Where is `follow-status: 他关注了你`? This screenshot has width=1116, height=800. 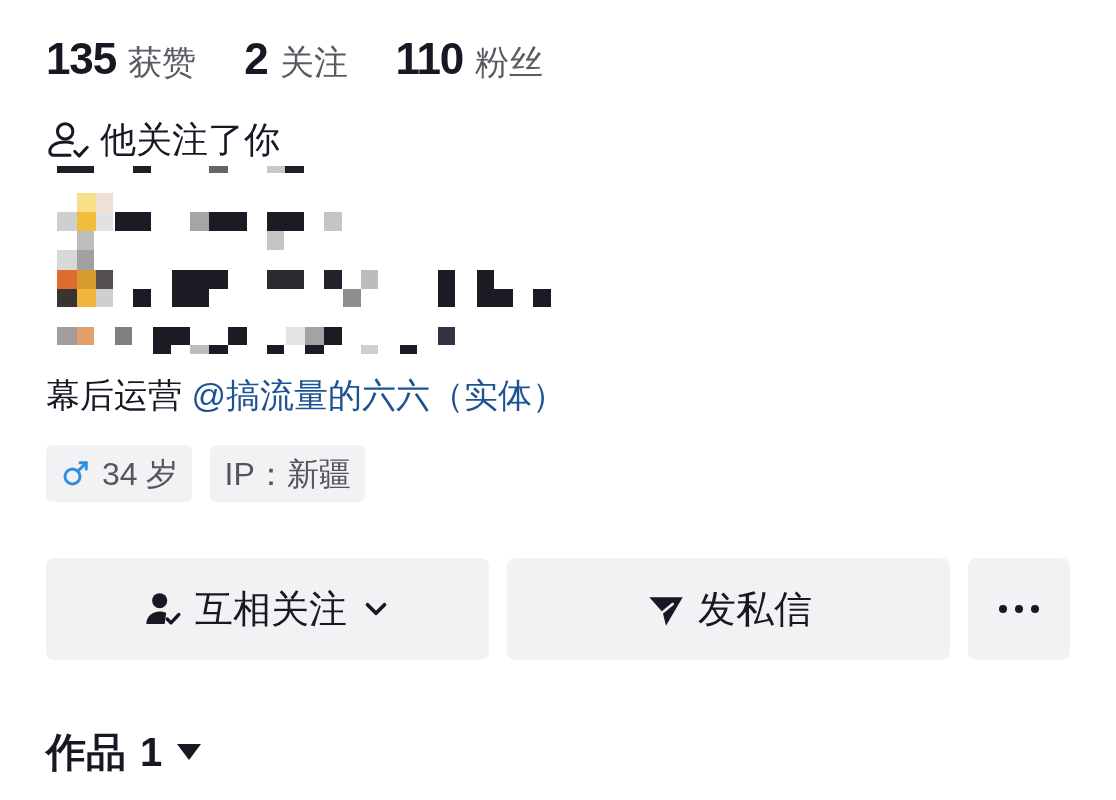 follow-status: 他关注了你 is located at coordinates (190, 140).